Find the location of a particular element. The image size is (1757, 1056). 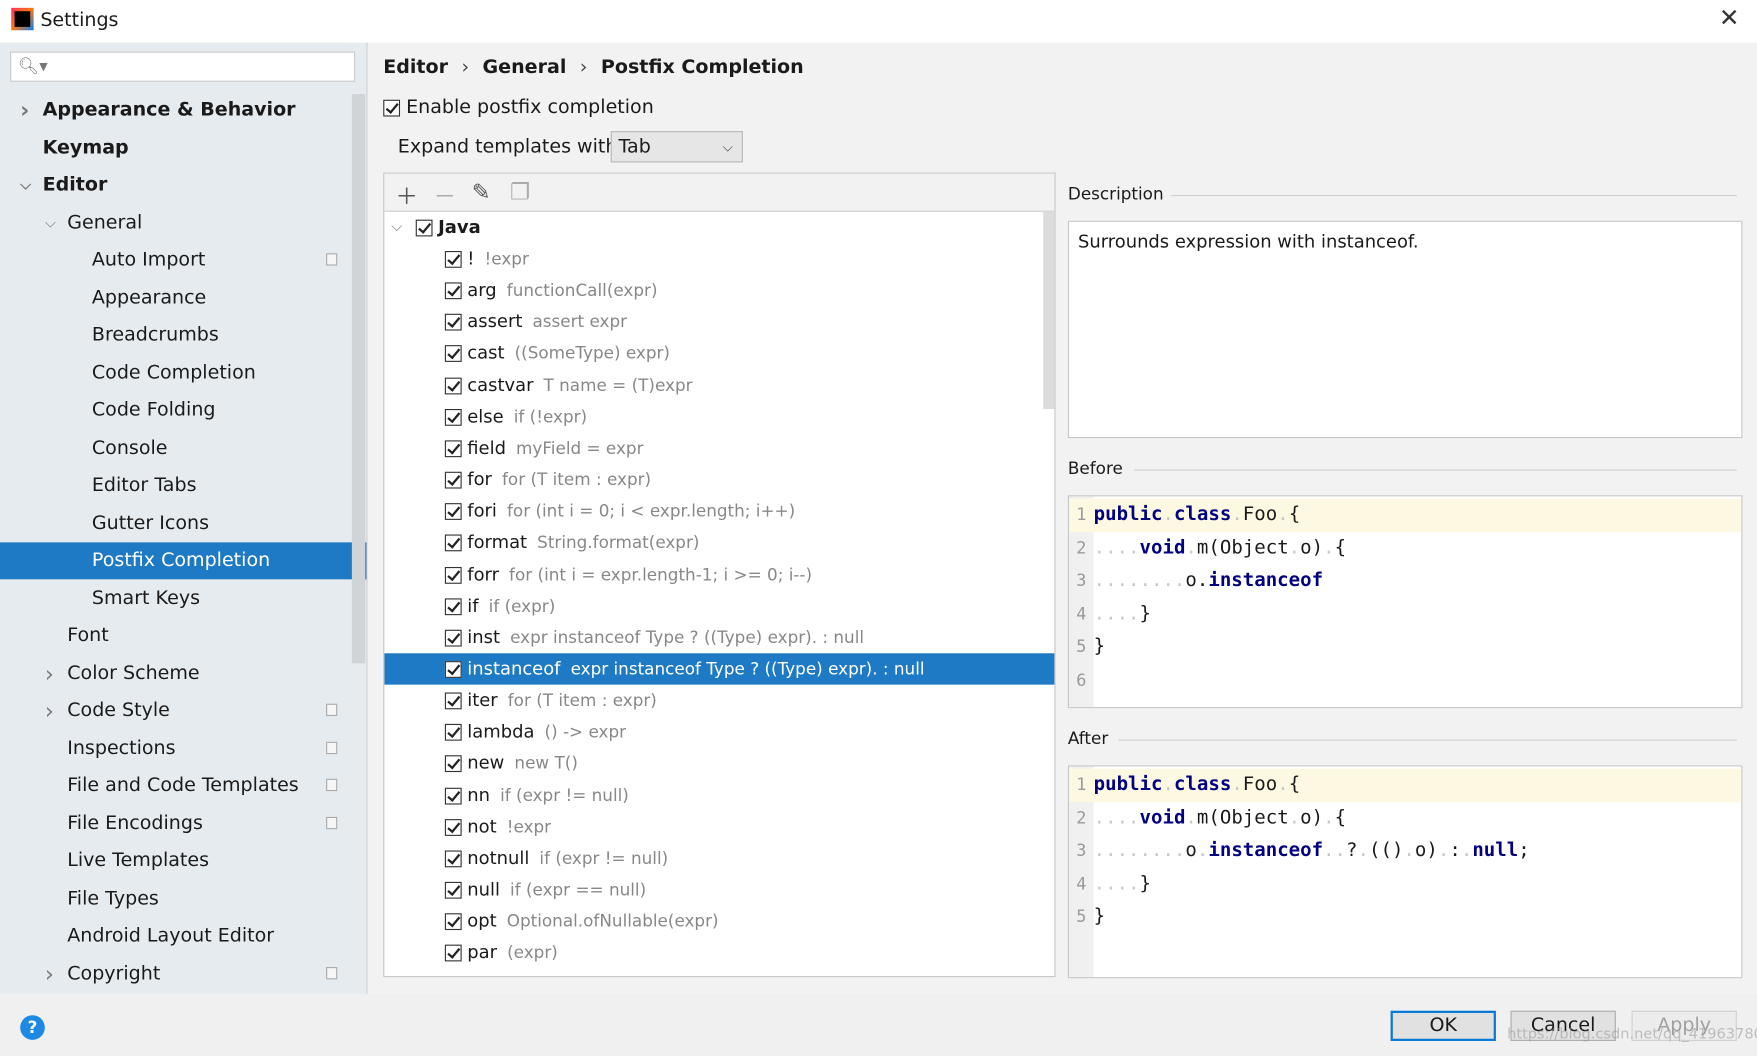

enable-postfix-checkbox: Enable postfix completion is located at coordinates (518, 107).